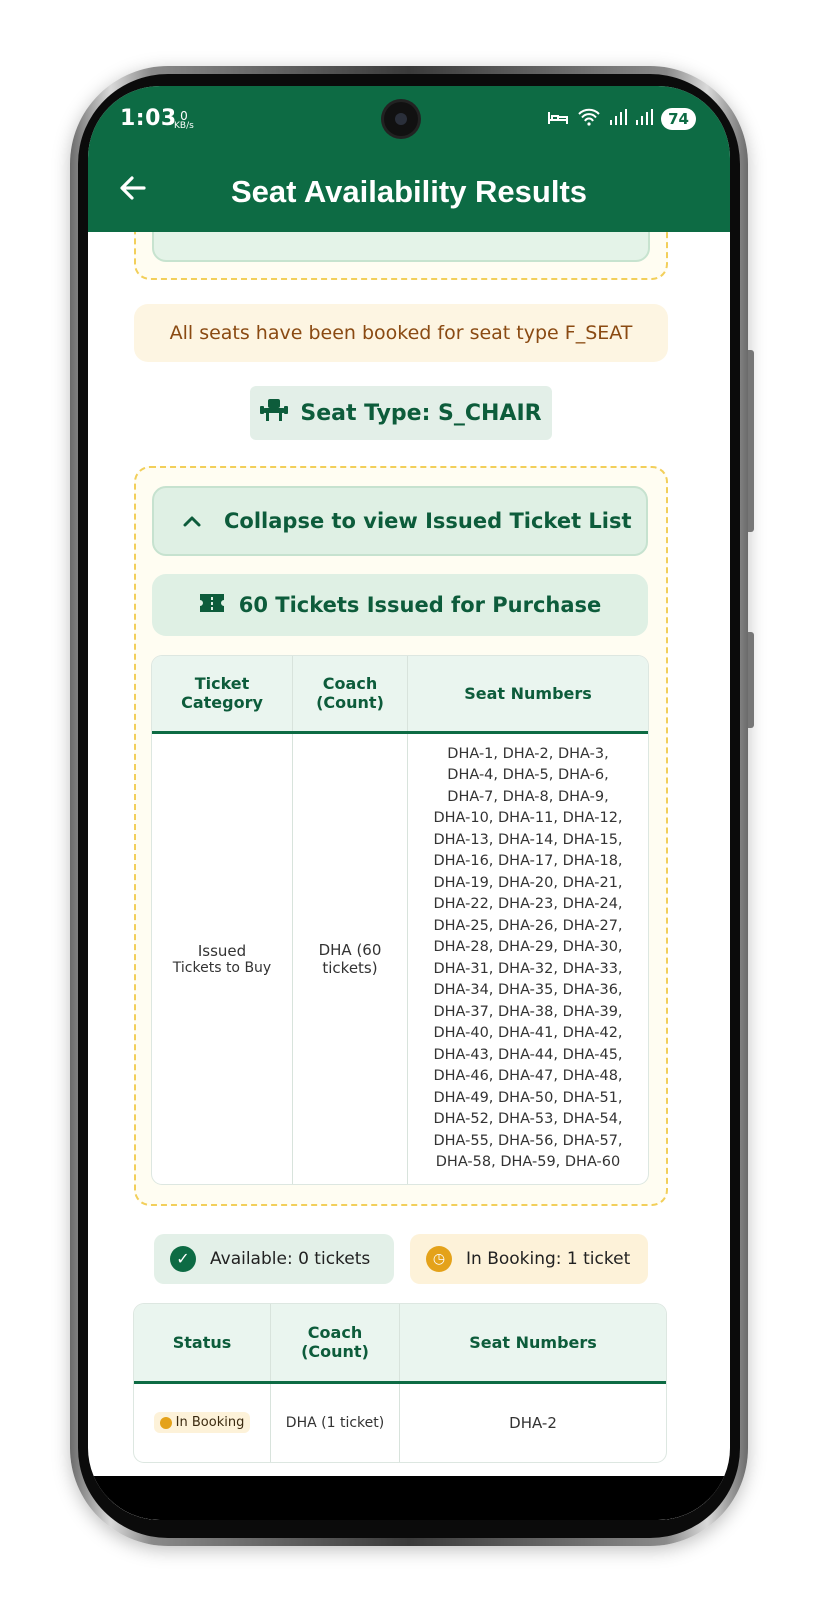  I want to click on clock-icon: ◷, so click(439, 1259).